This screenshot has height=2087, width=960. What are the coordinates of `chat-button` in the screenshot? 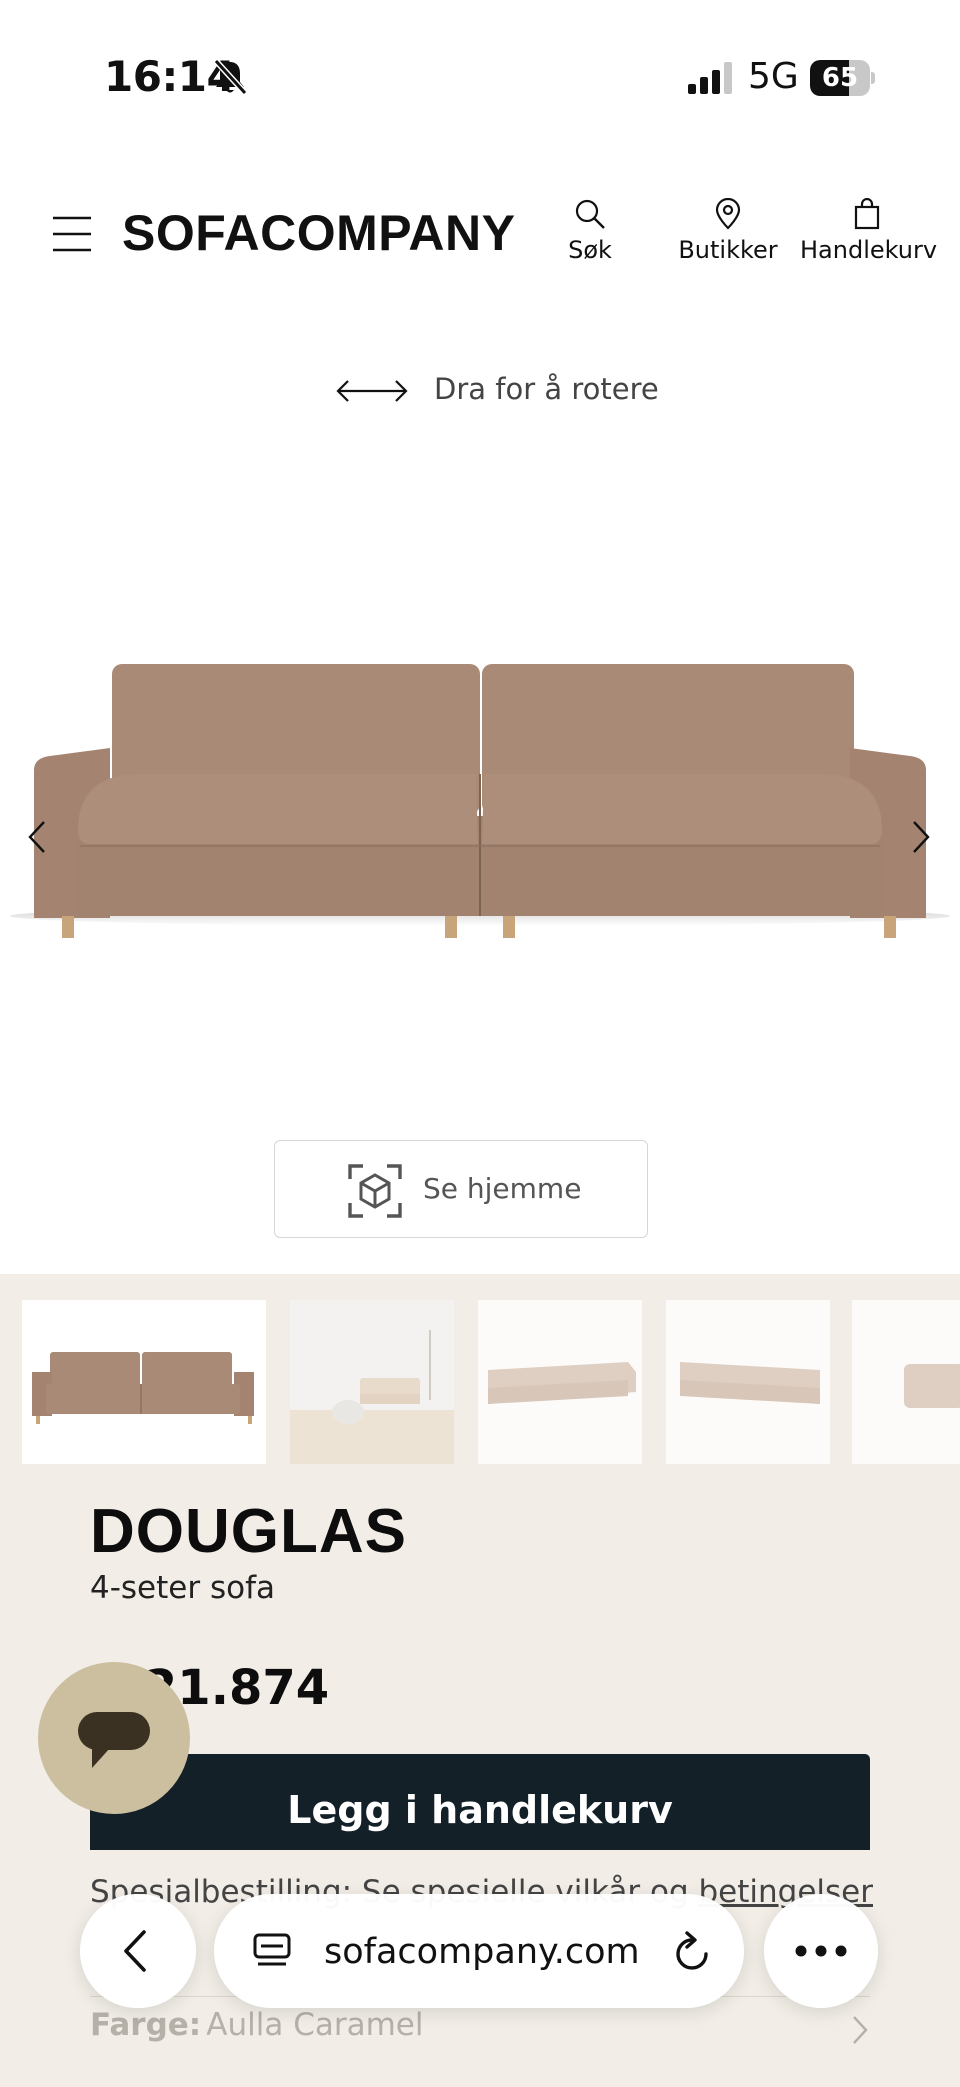 It's located at (114, 1738).